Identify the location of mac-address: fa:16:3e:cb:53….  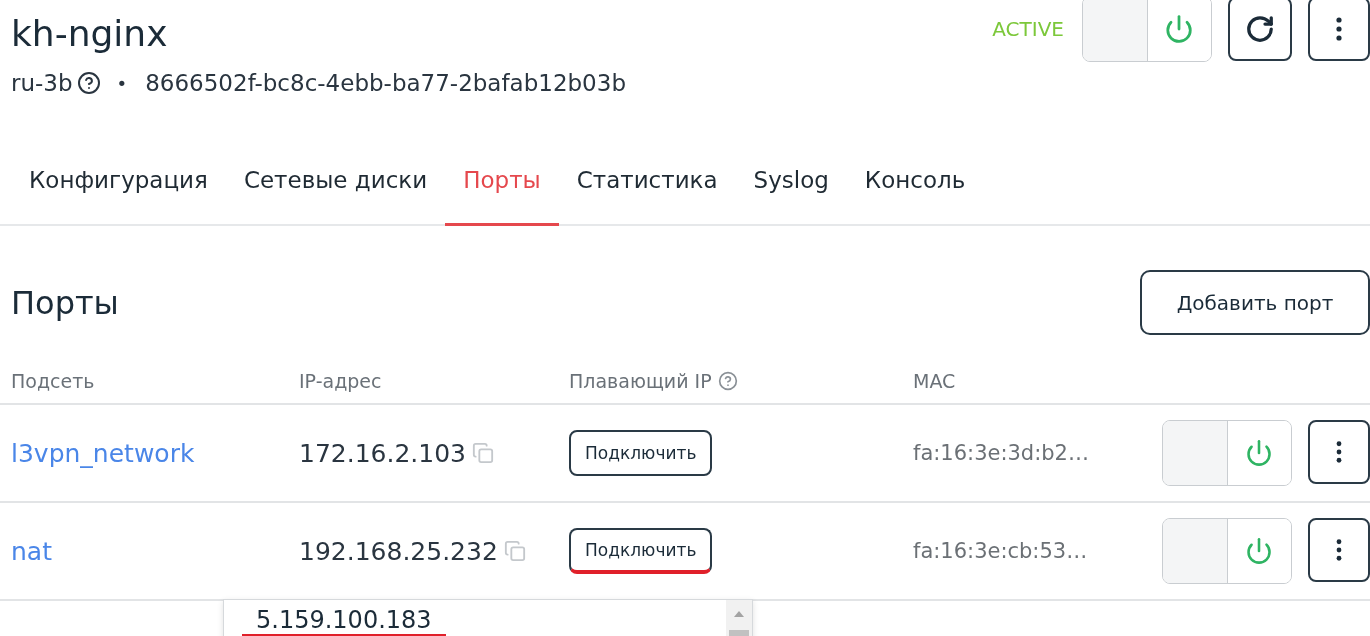
(1001, 551).